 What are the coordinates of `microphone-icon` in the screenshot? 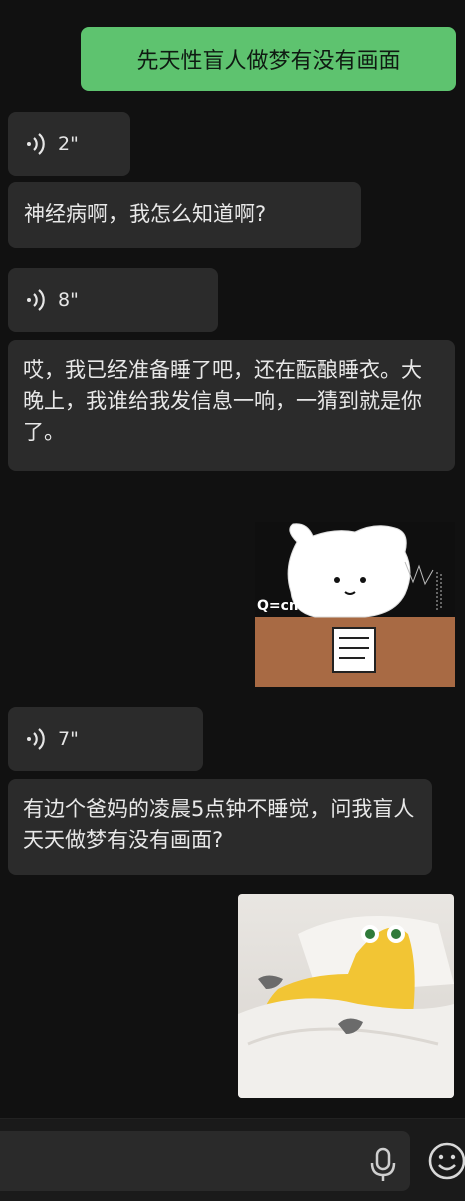 It's located at (383, 1165).